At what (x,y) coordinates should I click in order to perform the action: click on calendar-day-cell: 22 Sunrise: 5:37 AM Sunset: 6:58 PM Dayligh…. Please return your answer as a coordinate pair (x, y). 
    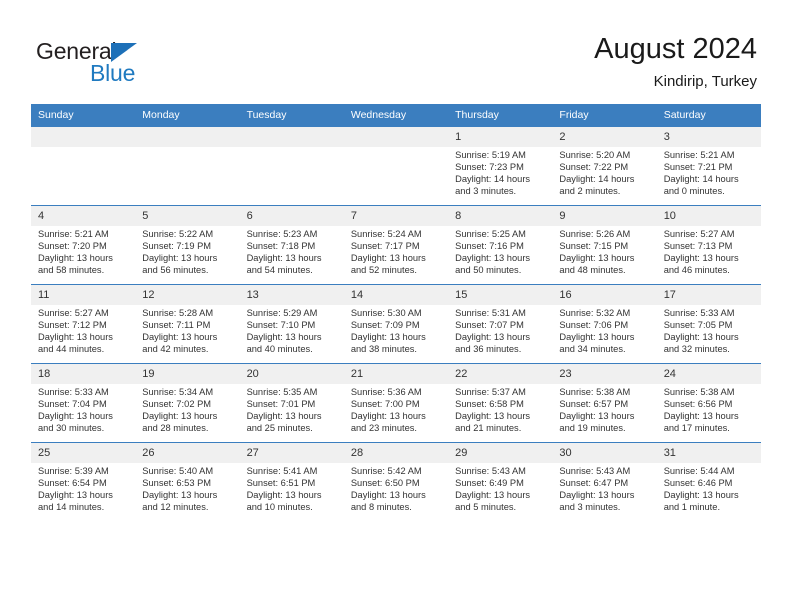
    Looking at the image, I should click on (500, 403).